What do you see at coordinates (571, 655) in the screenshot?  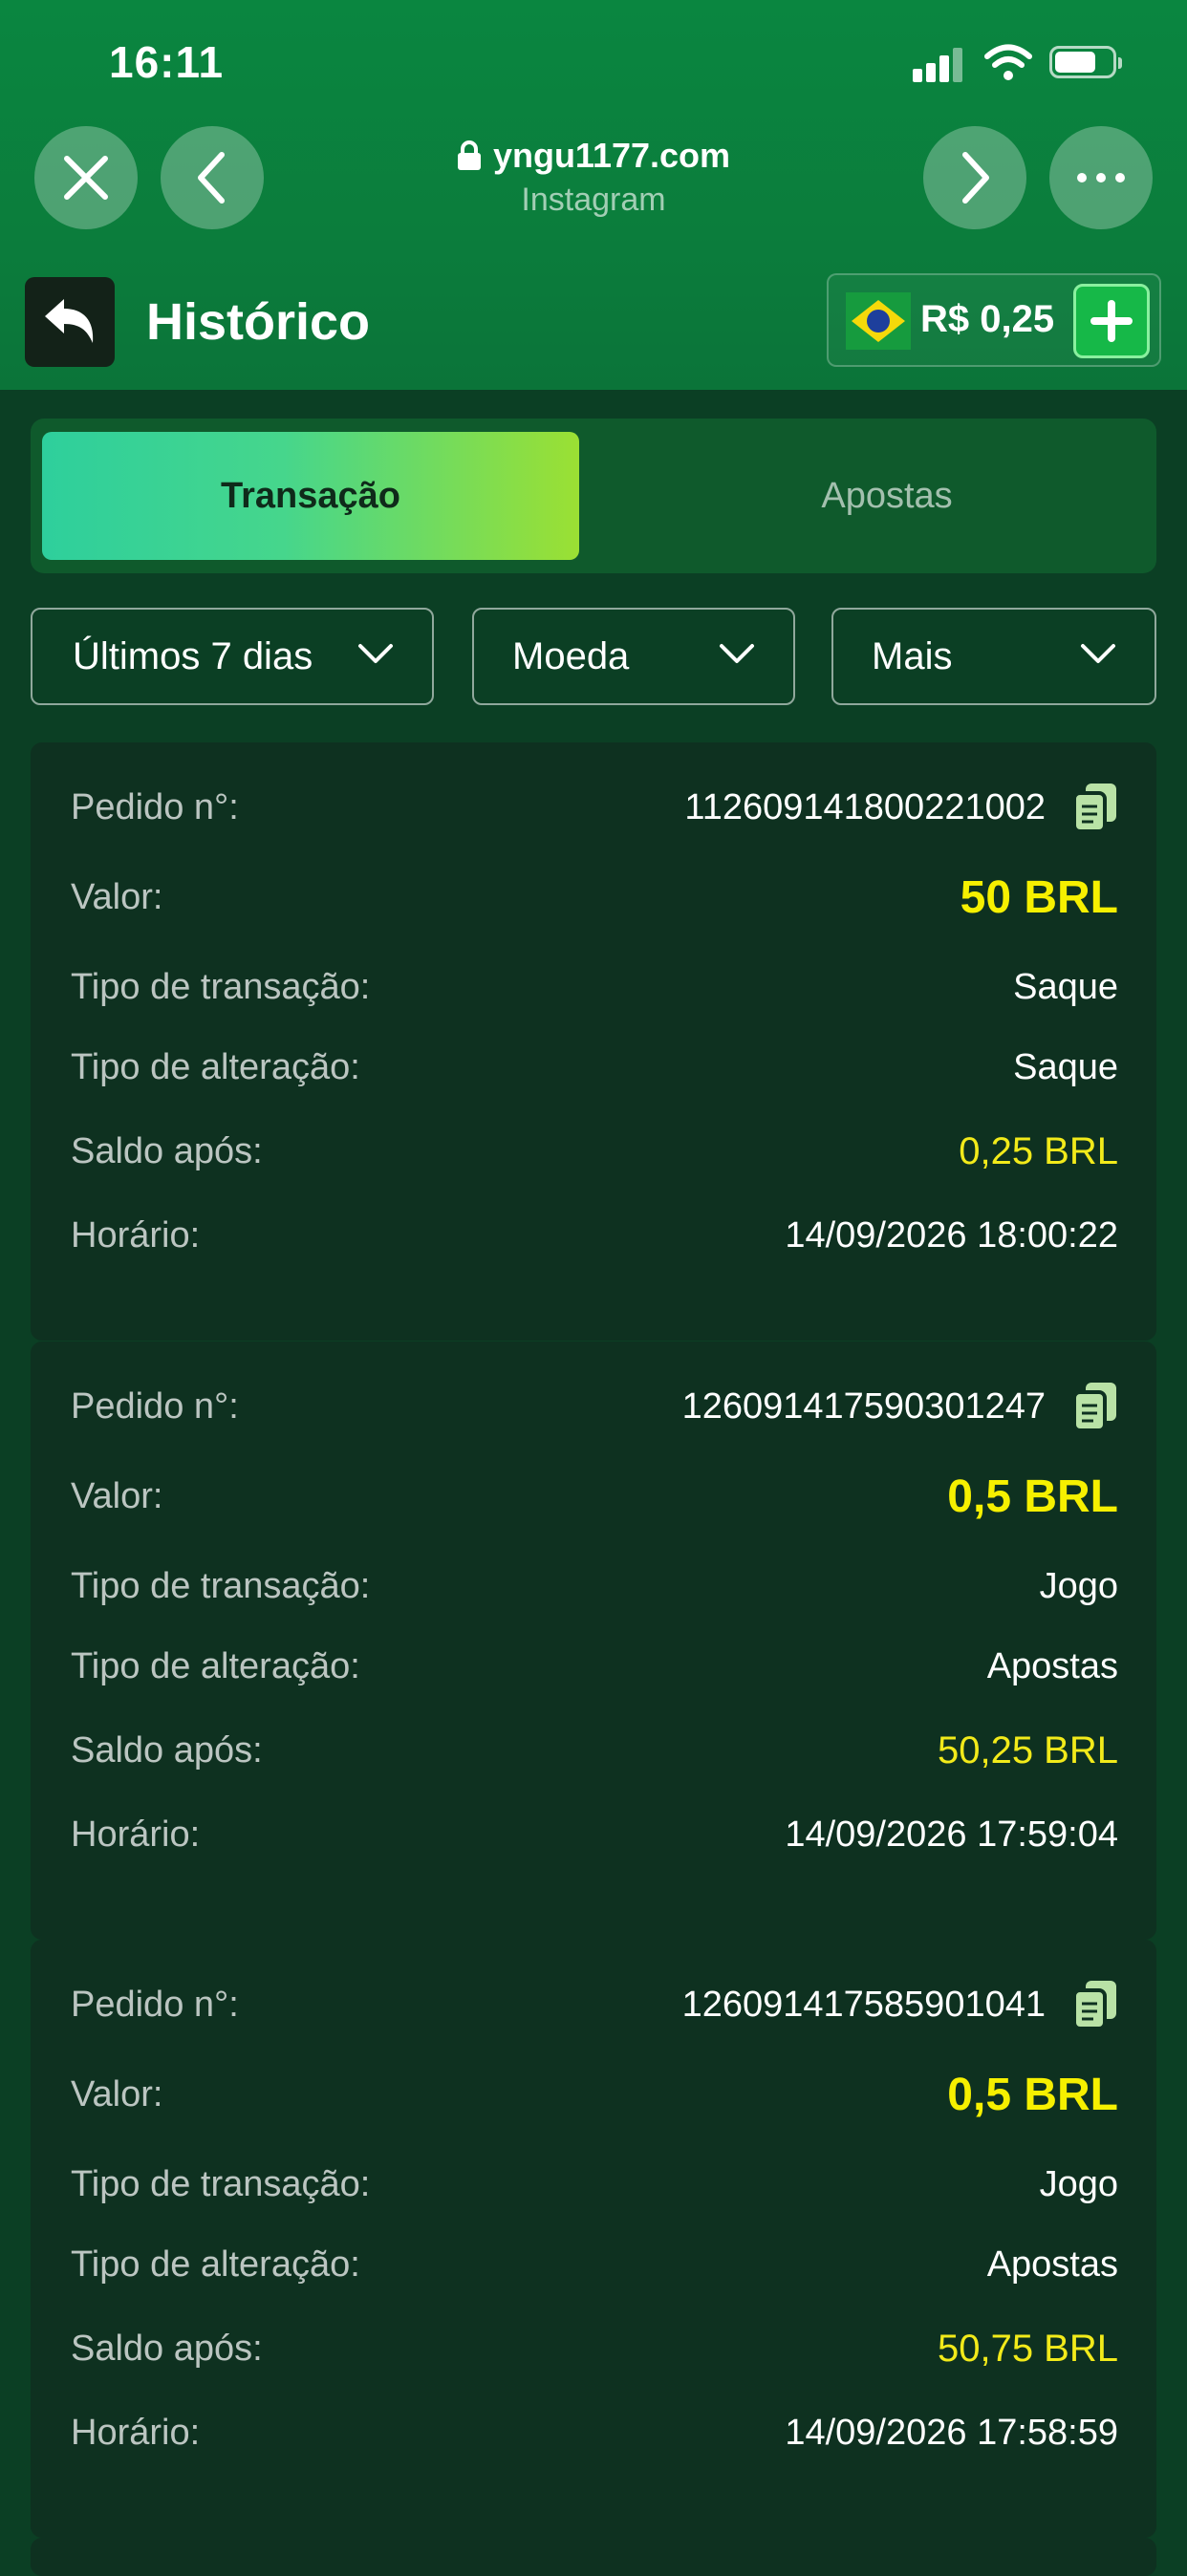 I see `filter-currency-label: Moeda` at bounding box center [571, 655].